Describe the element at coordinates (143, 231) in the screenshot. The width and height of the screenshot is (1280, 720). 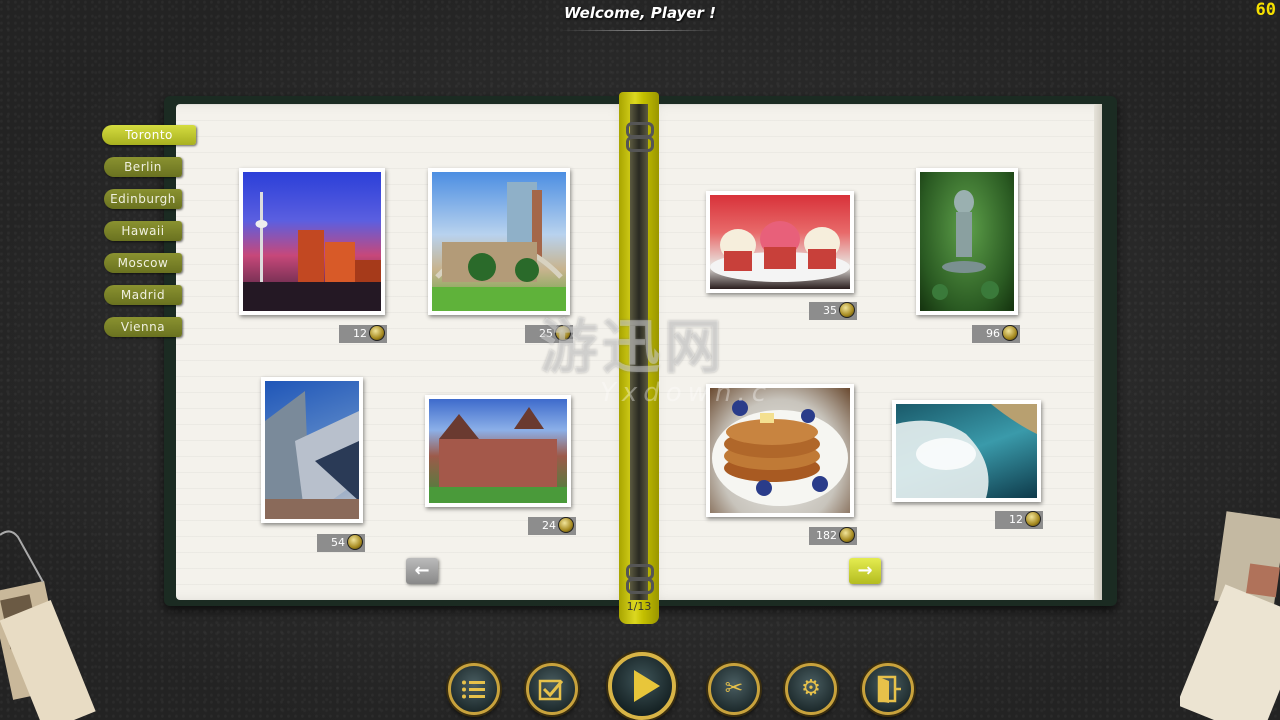
I see `tab-hawaii: Hawaii` at that location.